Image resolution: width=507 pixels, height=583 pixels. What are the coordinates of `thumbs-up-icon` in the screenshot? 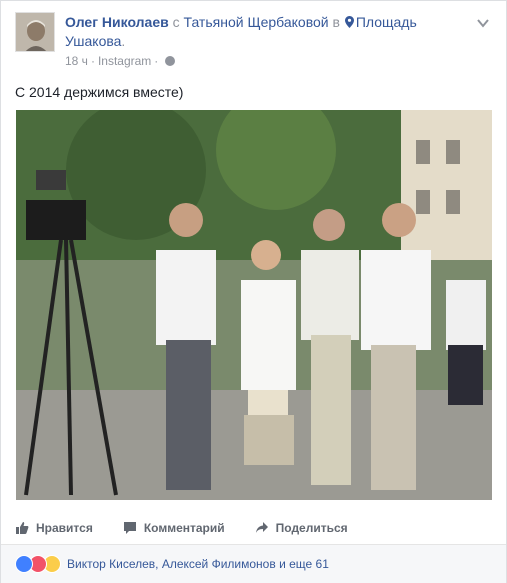 It's located at (22, 528).